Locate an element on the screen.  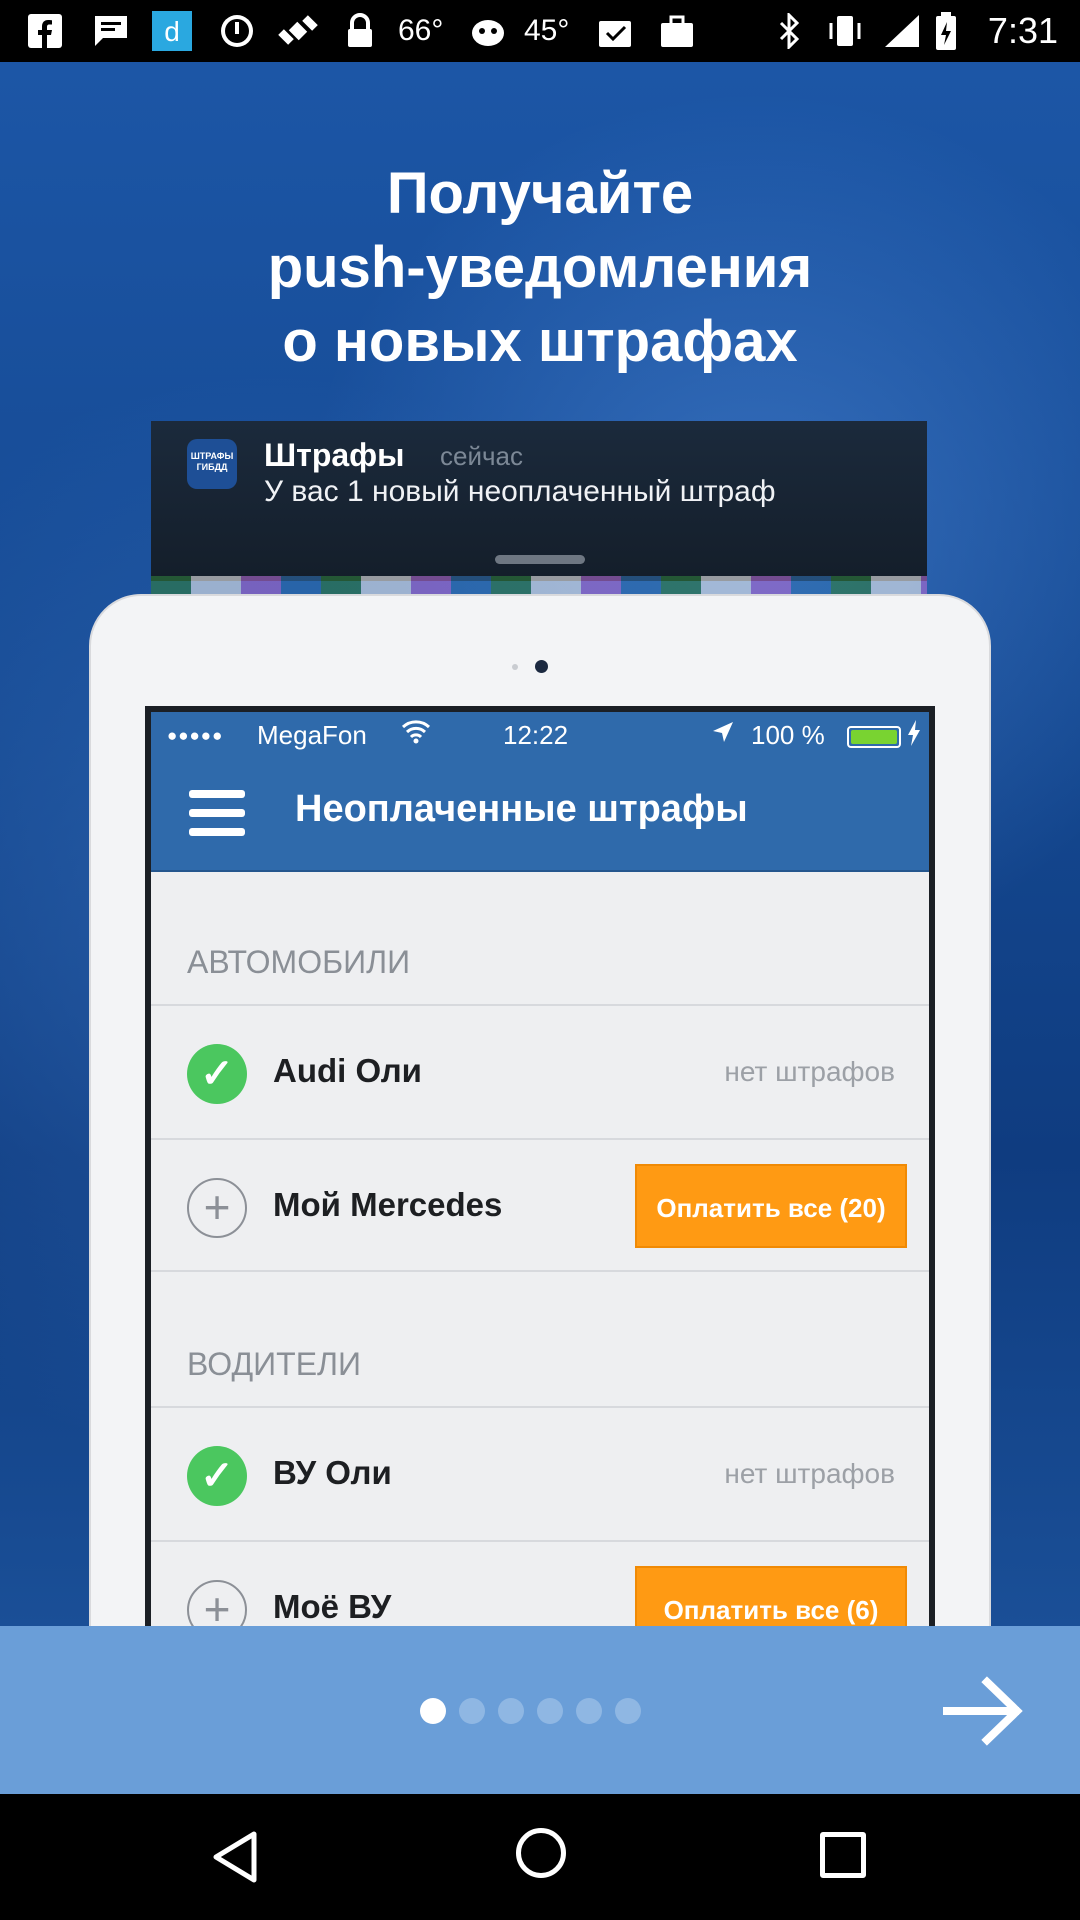
app-icon: ШТРАФЫ ГИБДД is located at coordinates (212, 464).